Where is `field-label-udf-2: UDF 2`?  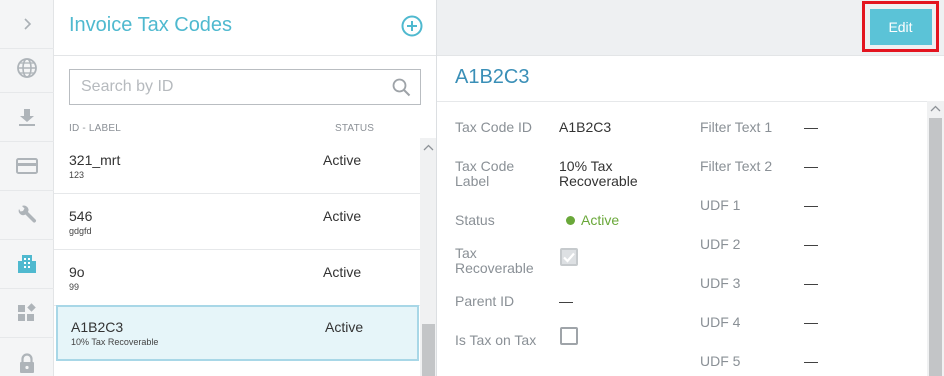
field-label-udf-2: UDF 2 is located at coordinates (720, 244).